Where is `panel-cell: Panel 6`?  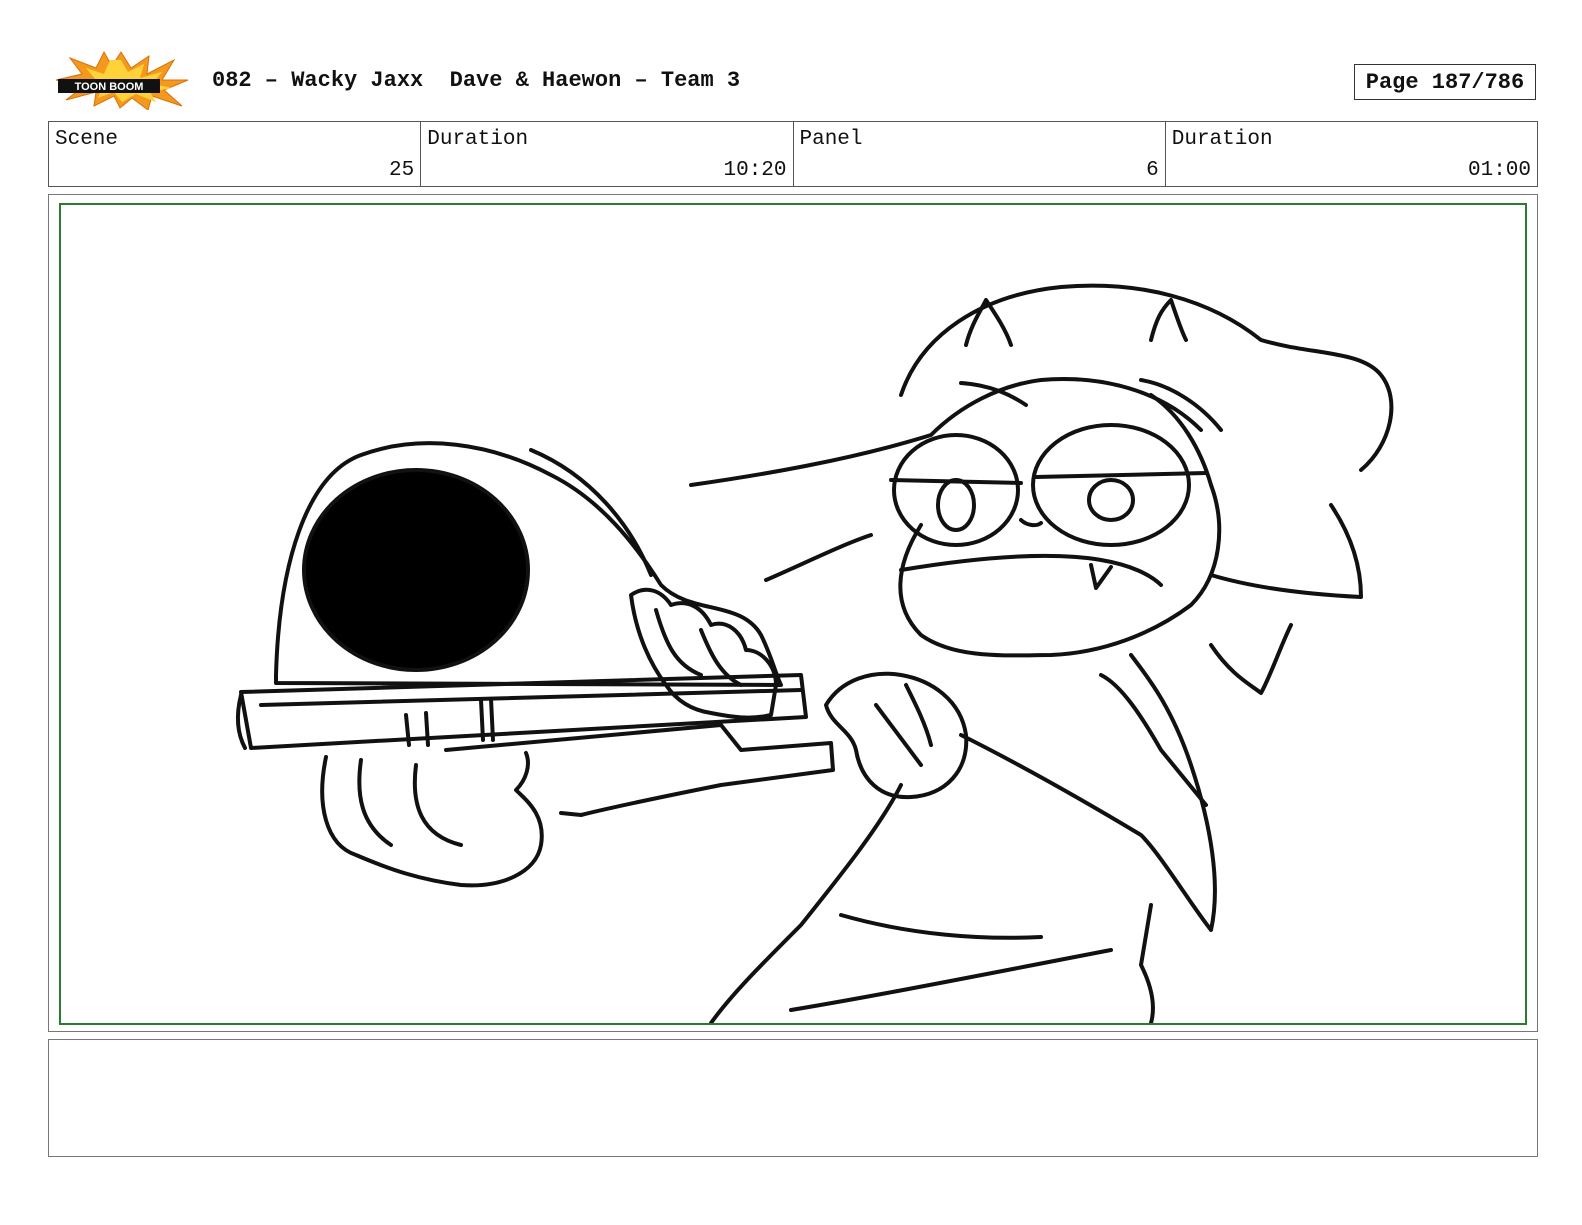 panel-cell: Panel 6 is located at coordinates (980, 154).